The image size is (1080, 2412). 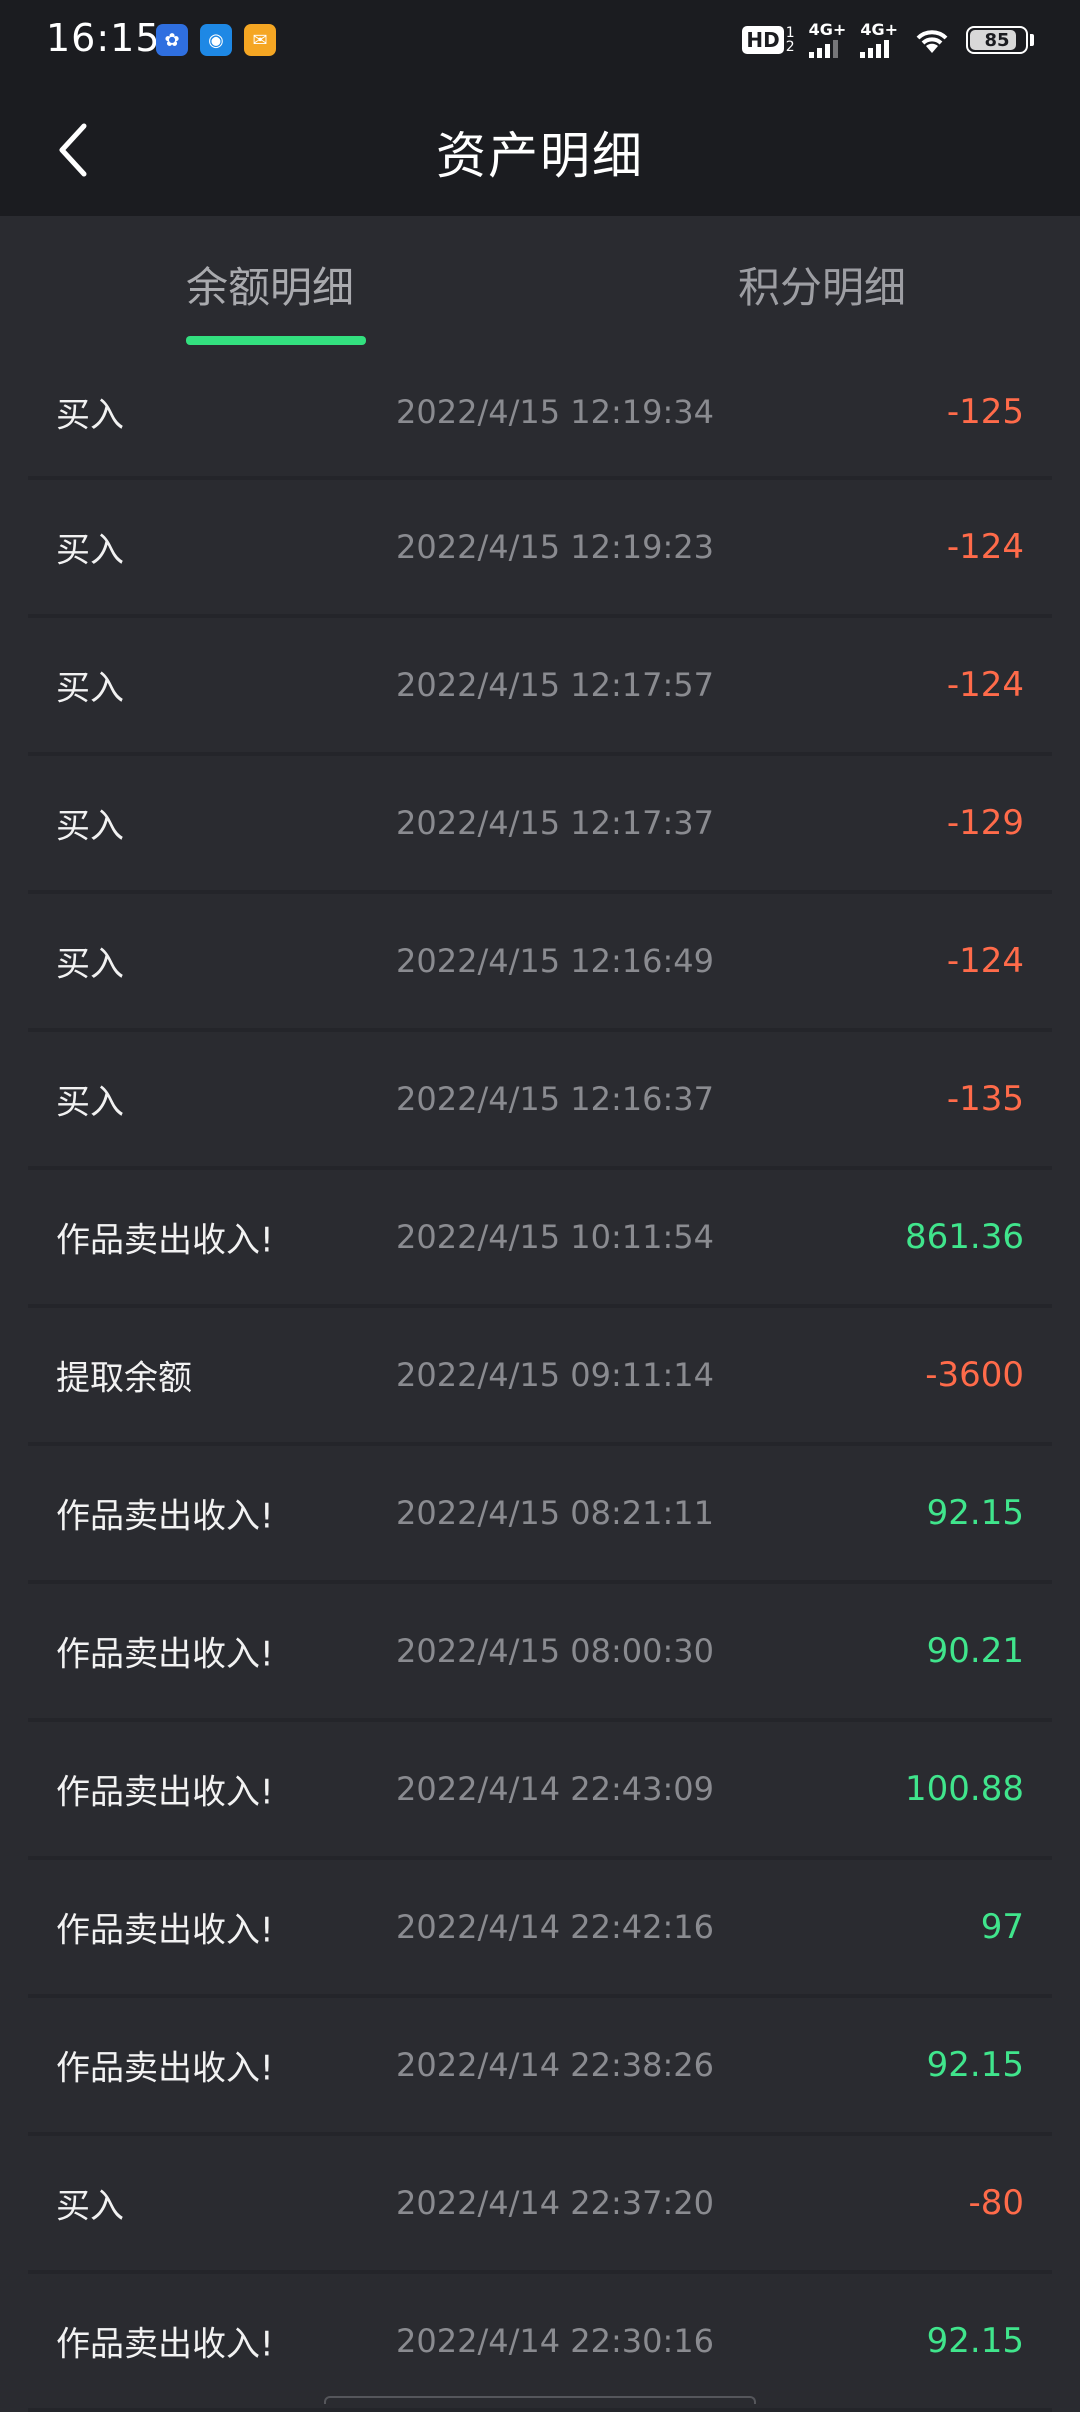 I want to click on active-tab-indicator, so click(x=276, y=340).